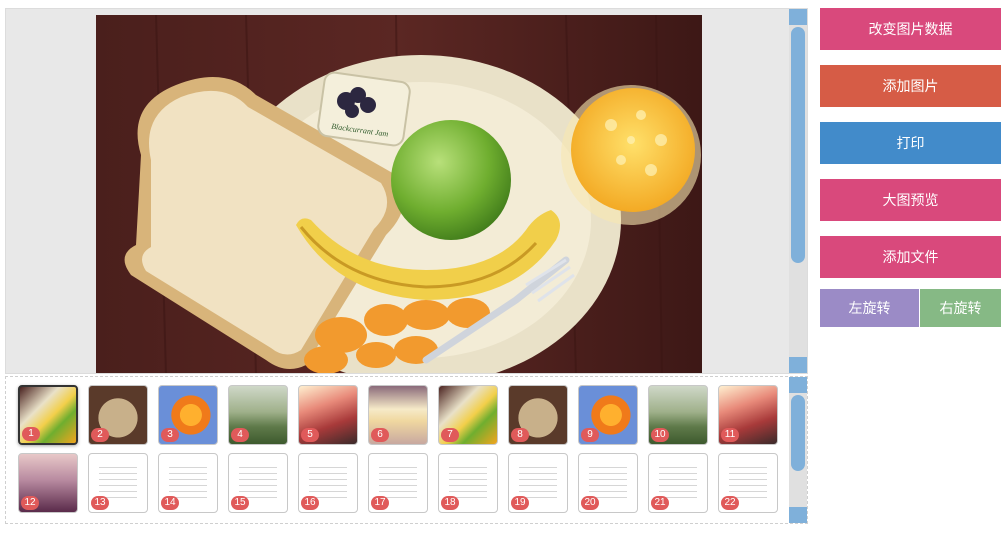  What do you see at coordinates (608, 483) in the screenshot?
I see `thumbnail-item: 20` at bounding box center [608, 483].